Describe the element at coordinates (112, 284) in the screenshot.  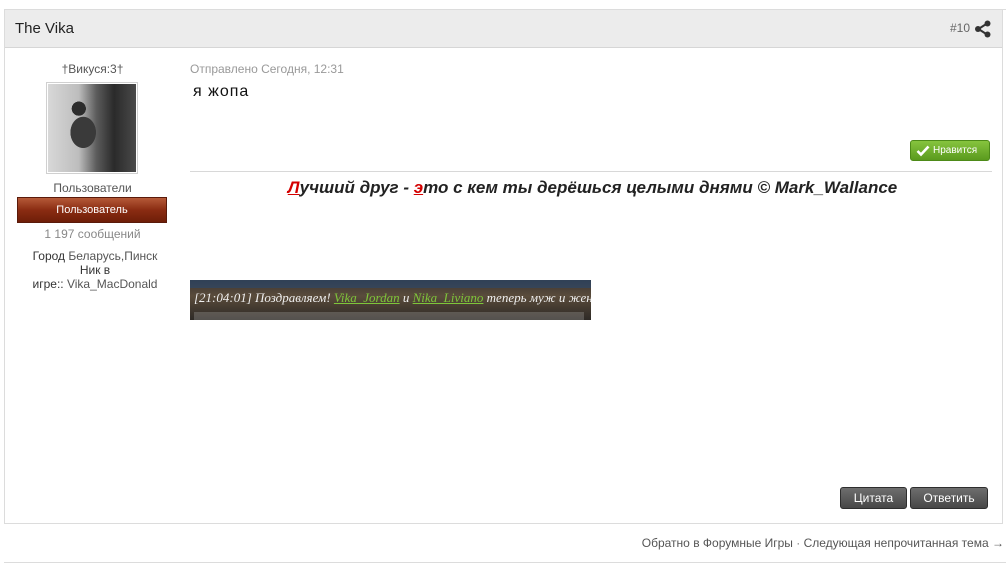
I see `nick-value: Vika_MacDonald` at that location.